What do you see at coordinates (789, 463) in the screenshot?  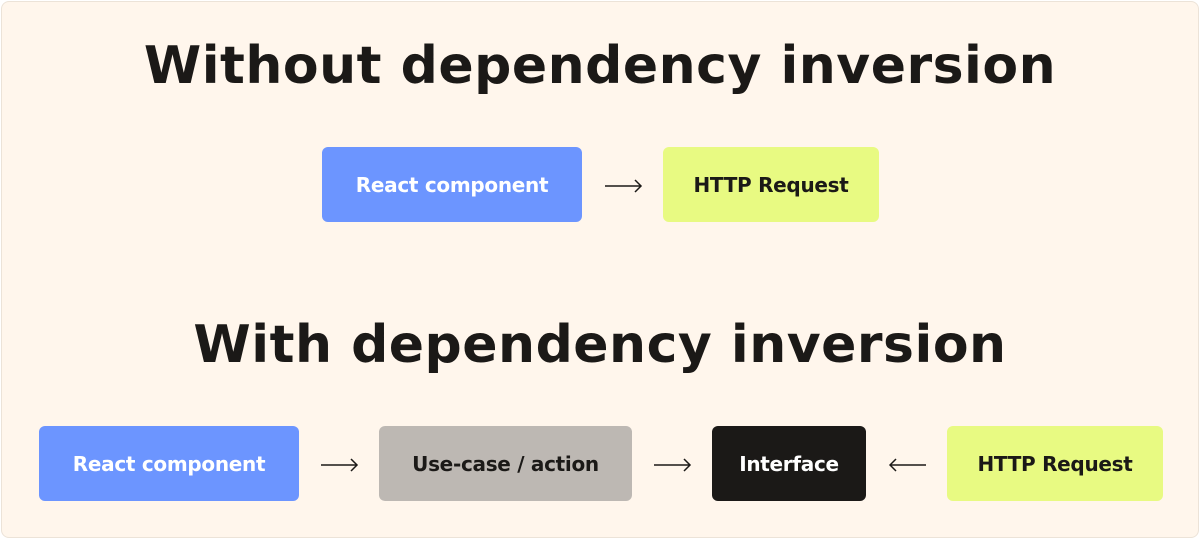 I see `box-interface: Interface` at bounding box center [789, 463].